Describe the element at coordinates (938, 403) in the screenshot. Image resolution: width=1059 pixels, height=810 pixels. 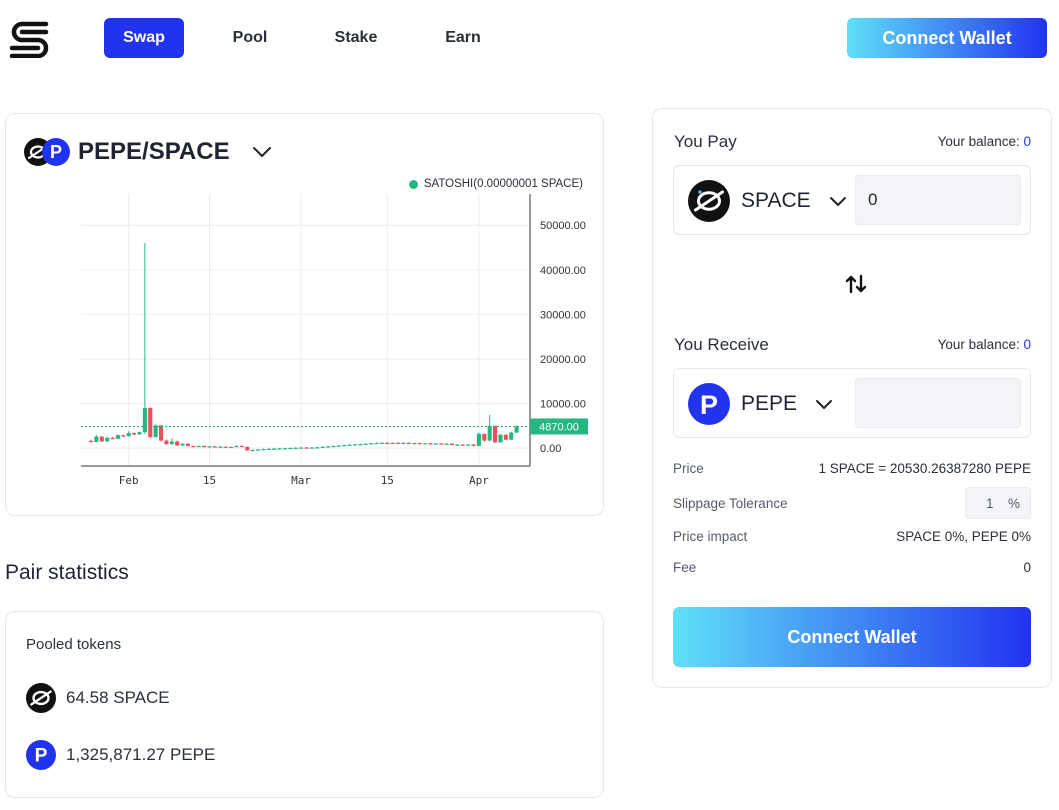
I see `receive-amount-input` at that location.